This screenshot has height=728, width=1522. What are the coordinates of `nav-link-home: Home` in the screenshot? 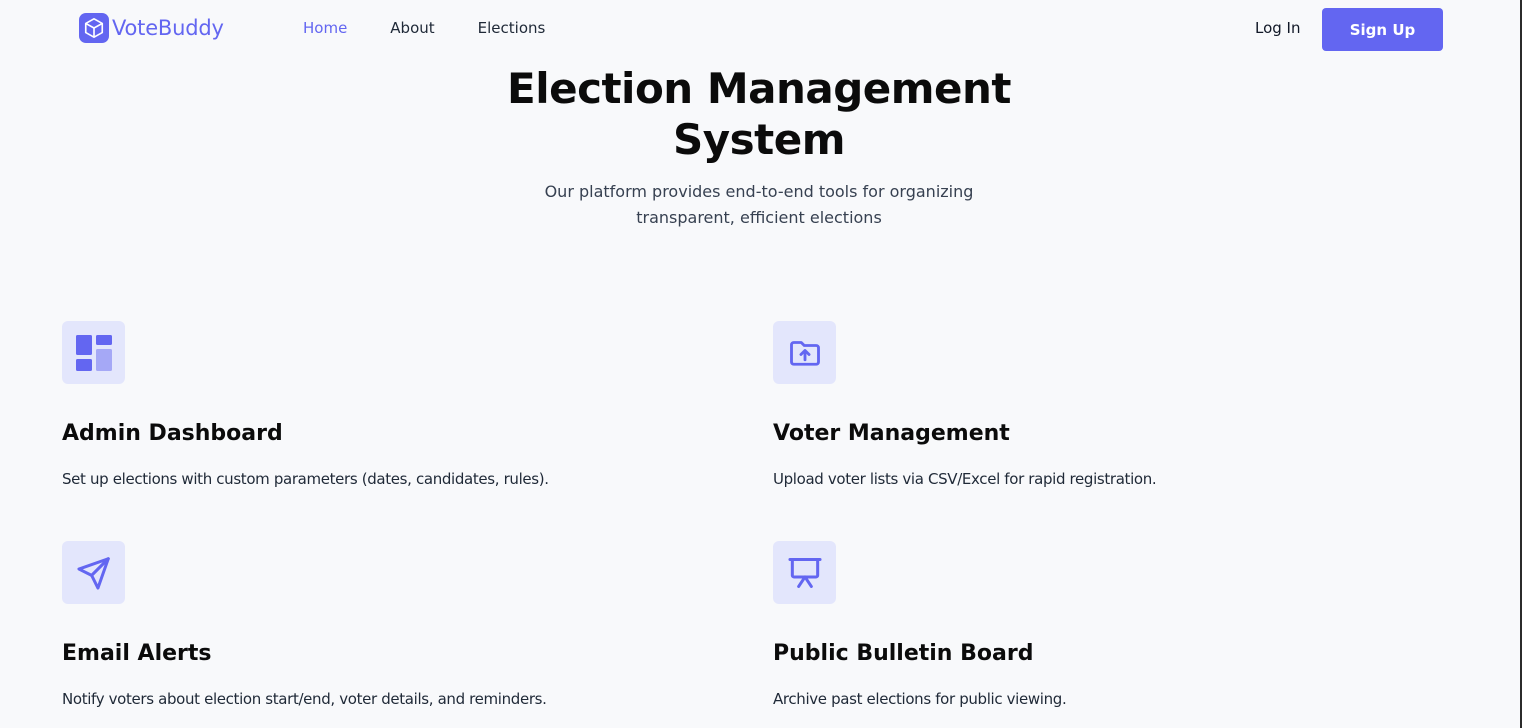 It's located at (325, 28).